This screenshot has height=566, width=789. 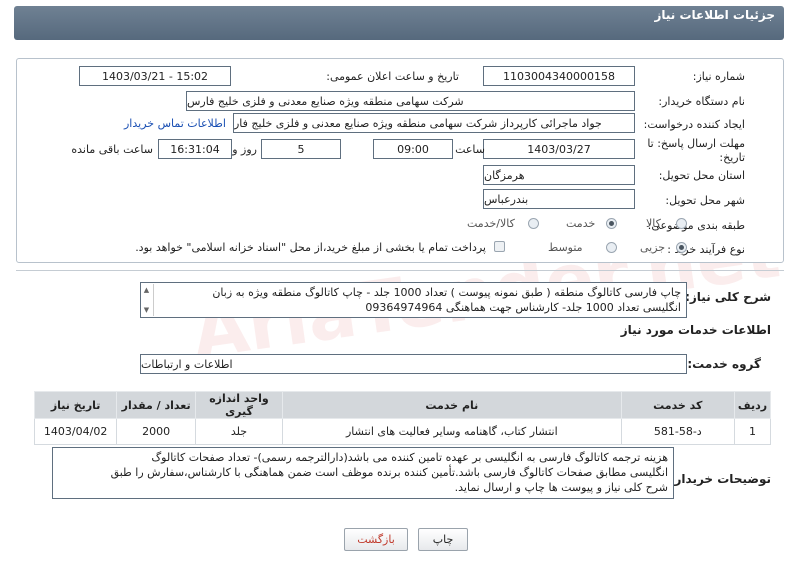 What do you see at coordinates (559, 76) in the screenshot?
I see `need-number-field: 1103004340000158` at bounding box center [559, 76].